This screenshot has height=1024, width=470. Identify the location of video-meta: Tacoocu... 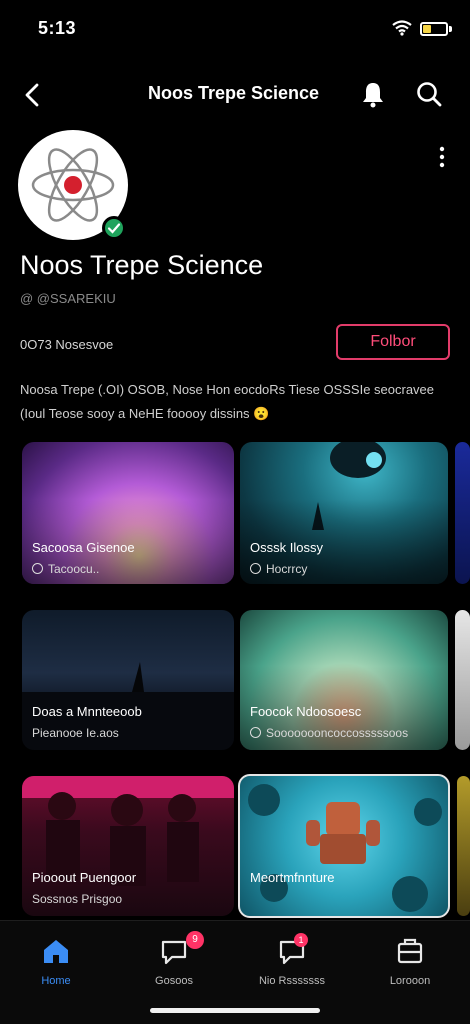
(65, 569).